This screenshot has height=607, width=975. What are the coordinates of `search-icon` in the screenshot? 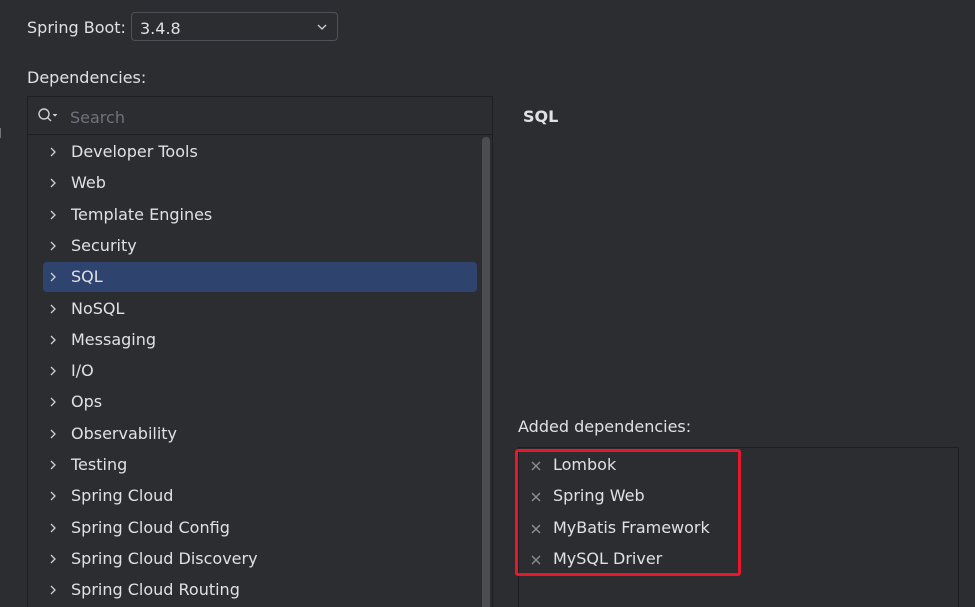 It's located at (48, 116).